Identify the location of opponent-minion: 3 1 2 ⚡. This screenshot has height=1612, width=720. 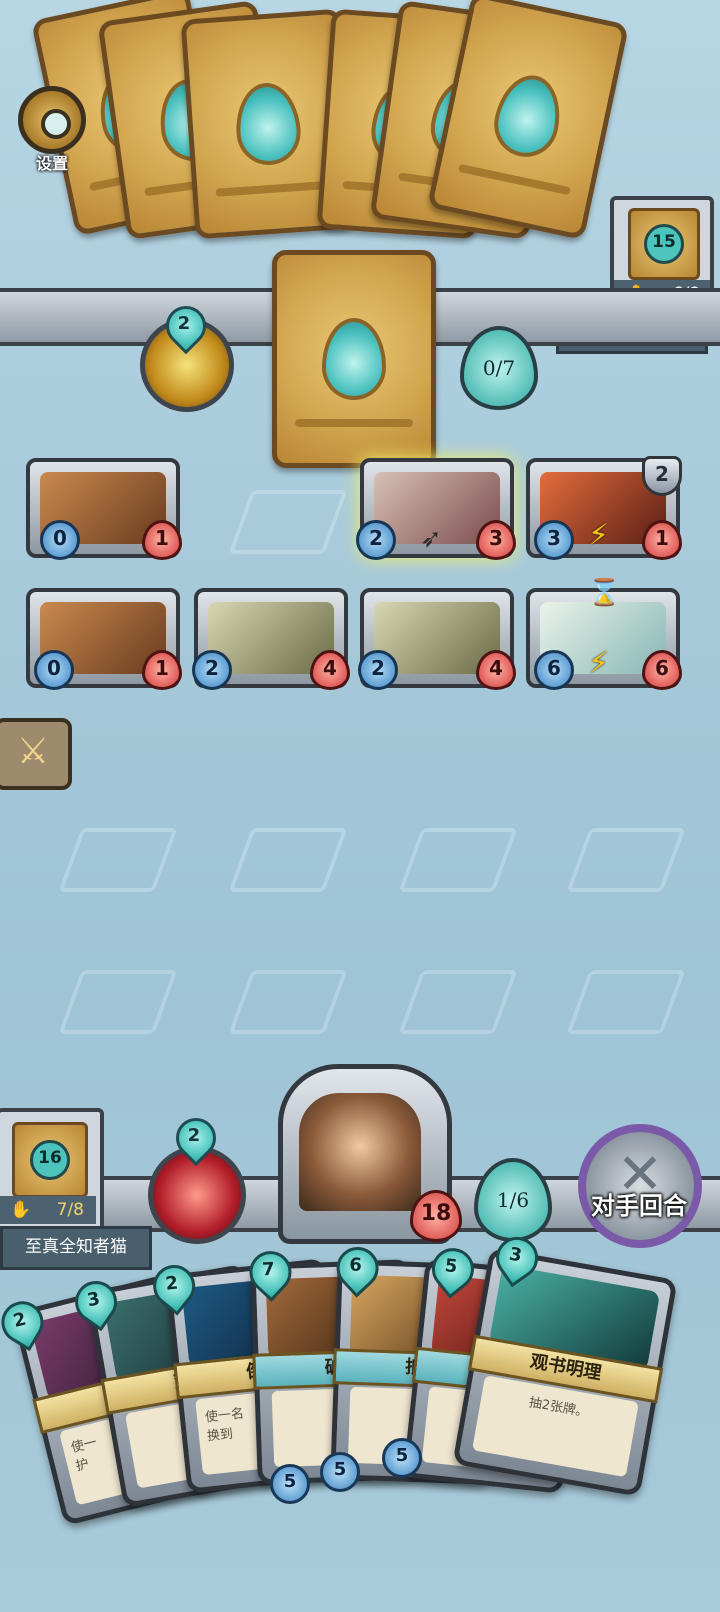
(604, 508).